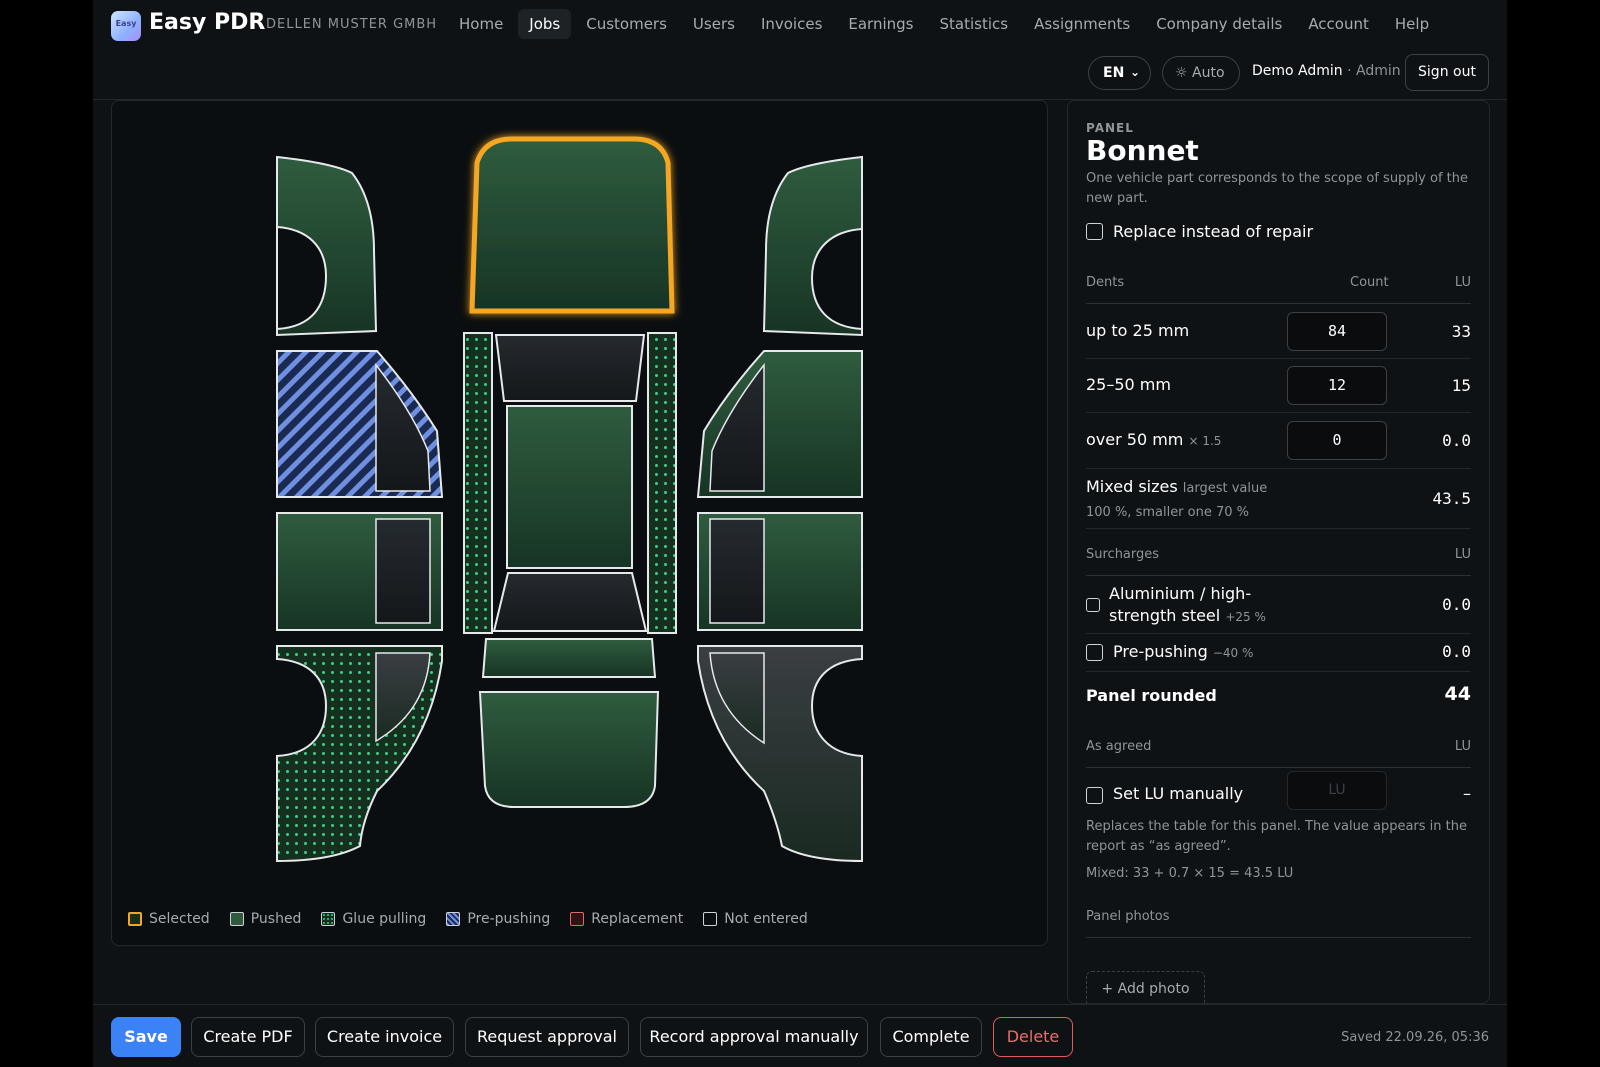 This screenshot has width=1600, height=1067. What do you see at coordinates (1201, 73) in the screenshot?
I see `theme-toggle: ☼ Auto` at bounding box center [1201, 73].